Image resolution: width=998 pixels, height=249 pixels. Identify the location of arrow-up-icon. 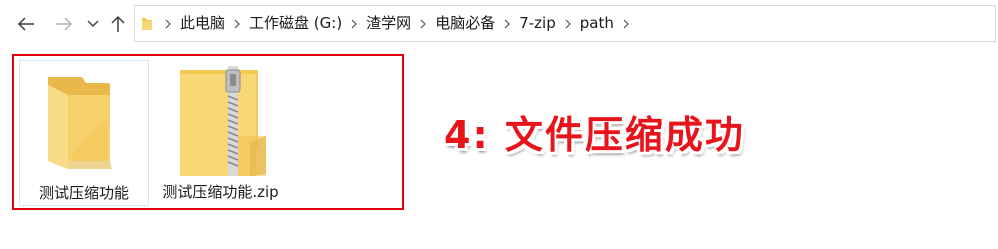
(118, 23).